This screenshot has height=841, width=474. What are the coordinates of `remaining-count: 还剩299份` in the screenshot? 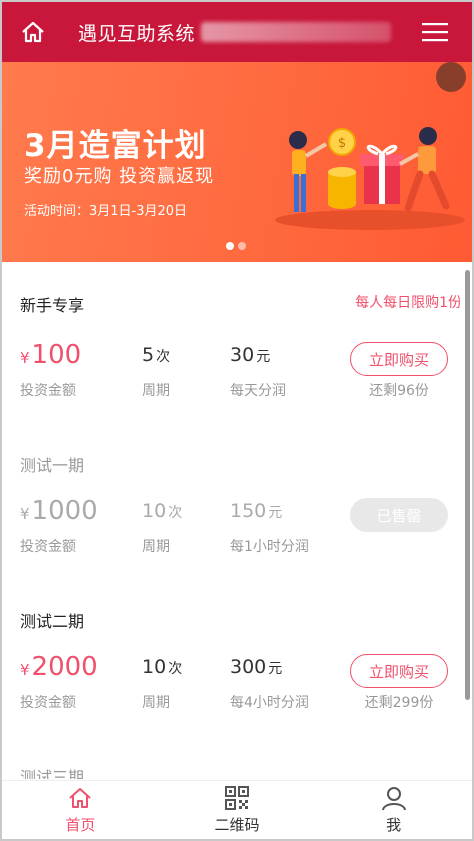 It's located at (399, 703).